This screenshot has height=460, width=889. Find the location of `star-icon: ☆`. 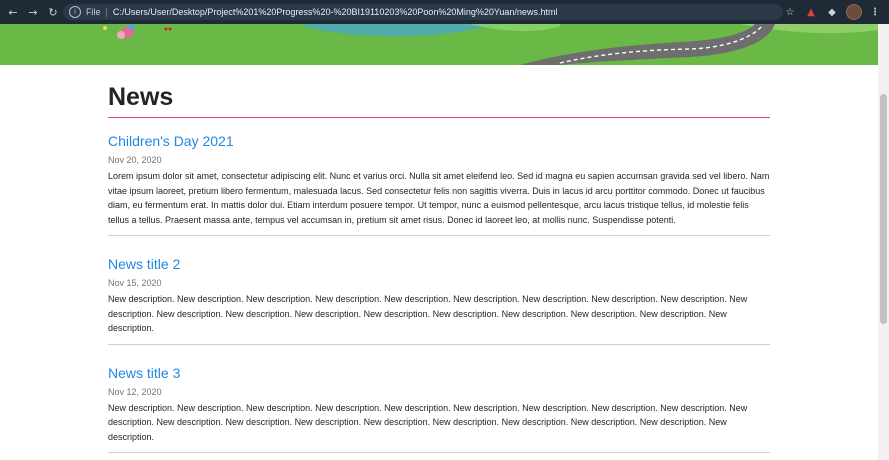

star-icon: ☆ is located at coordinates (790, 12).